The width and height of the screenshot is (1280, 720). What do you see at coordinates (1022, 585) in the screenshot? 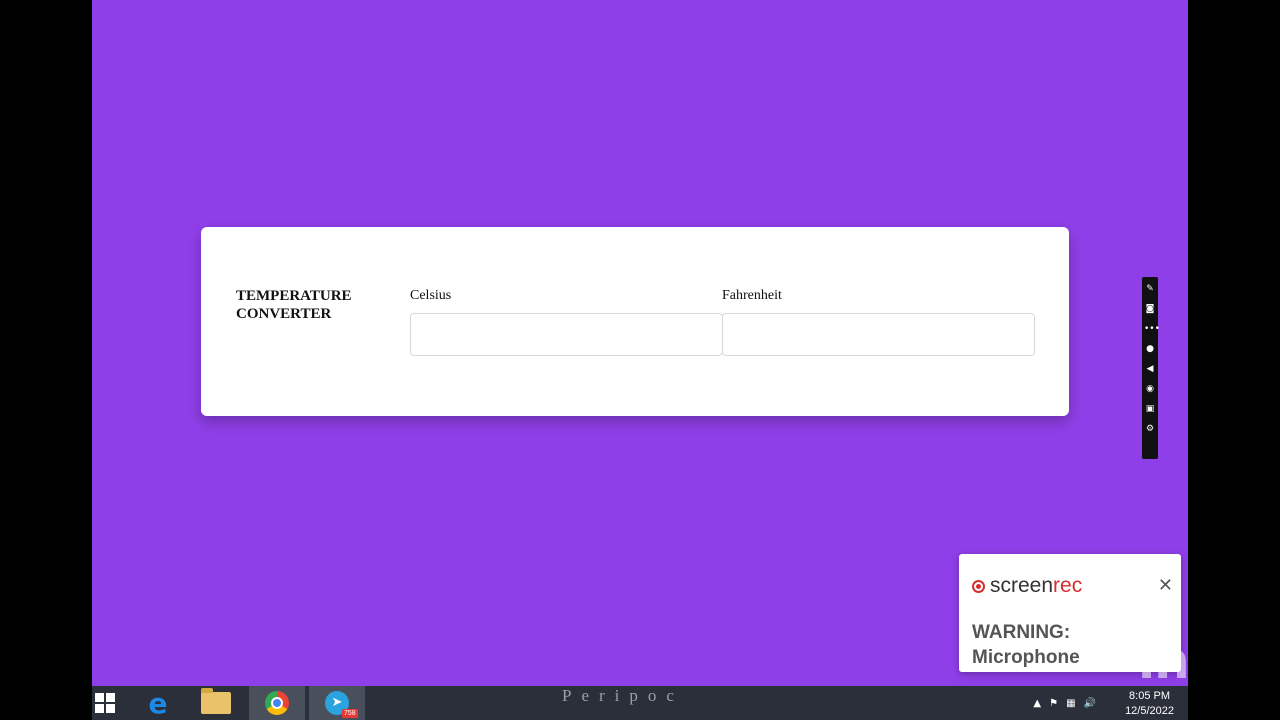
I see `brand-text: screen` at bounding box center [1022, 585].